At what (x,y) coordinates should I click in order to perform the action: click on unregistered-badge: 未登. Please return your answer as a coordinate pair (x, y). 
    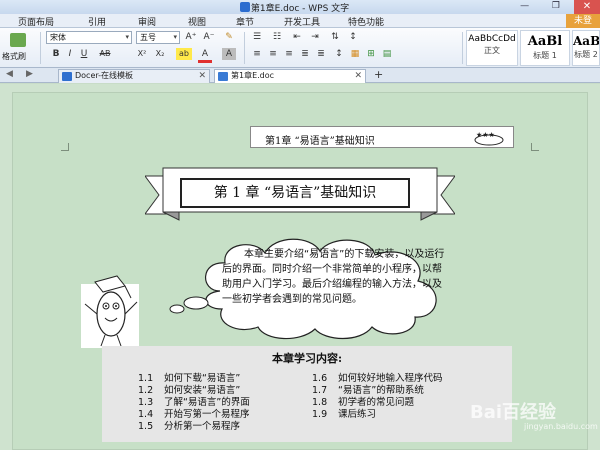
    Looking at the image, I should click on (583, 21).